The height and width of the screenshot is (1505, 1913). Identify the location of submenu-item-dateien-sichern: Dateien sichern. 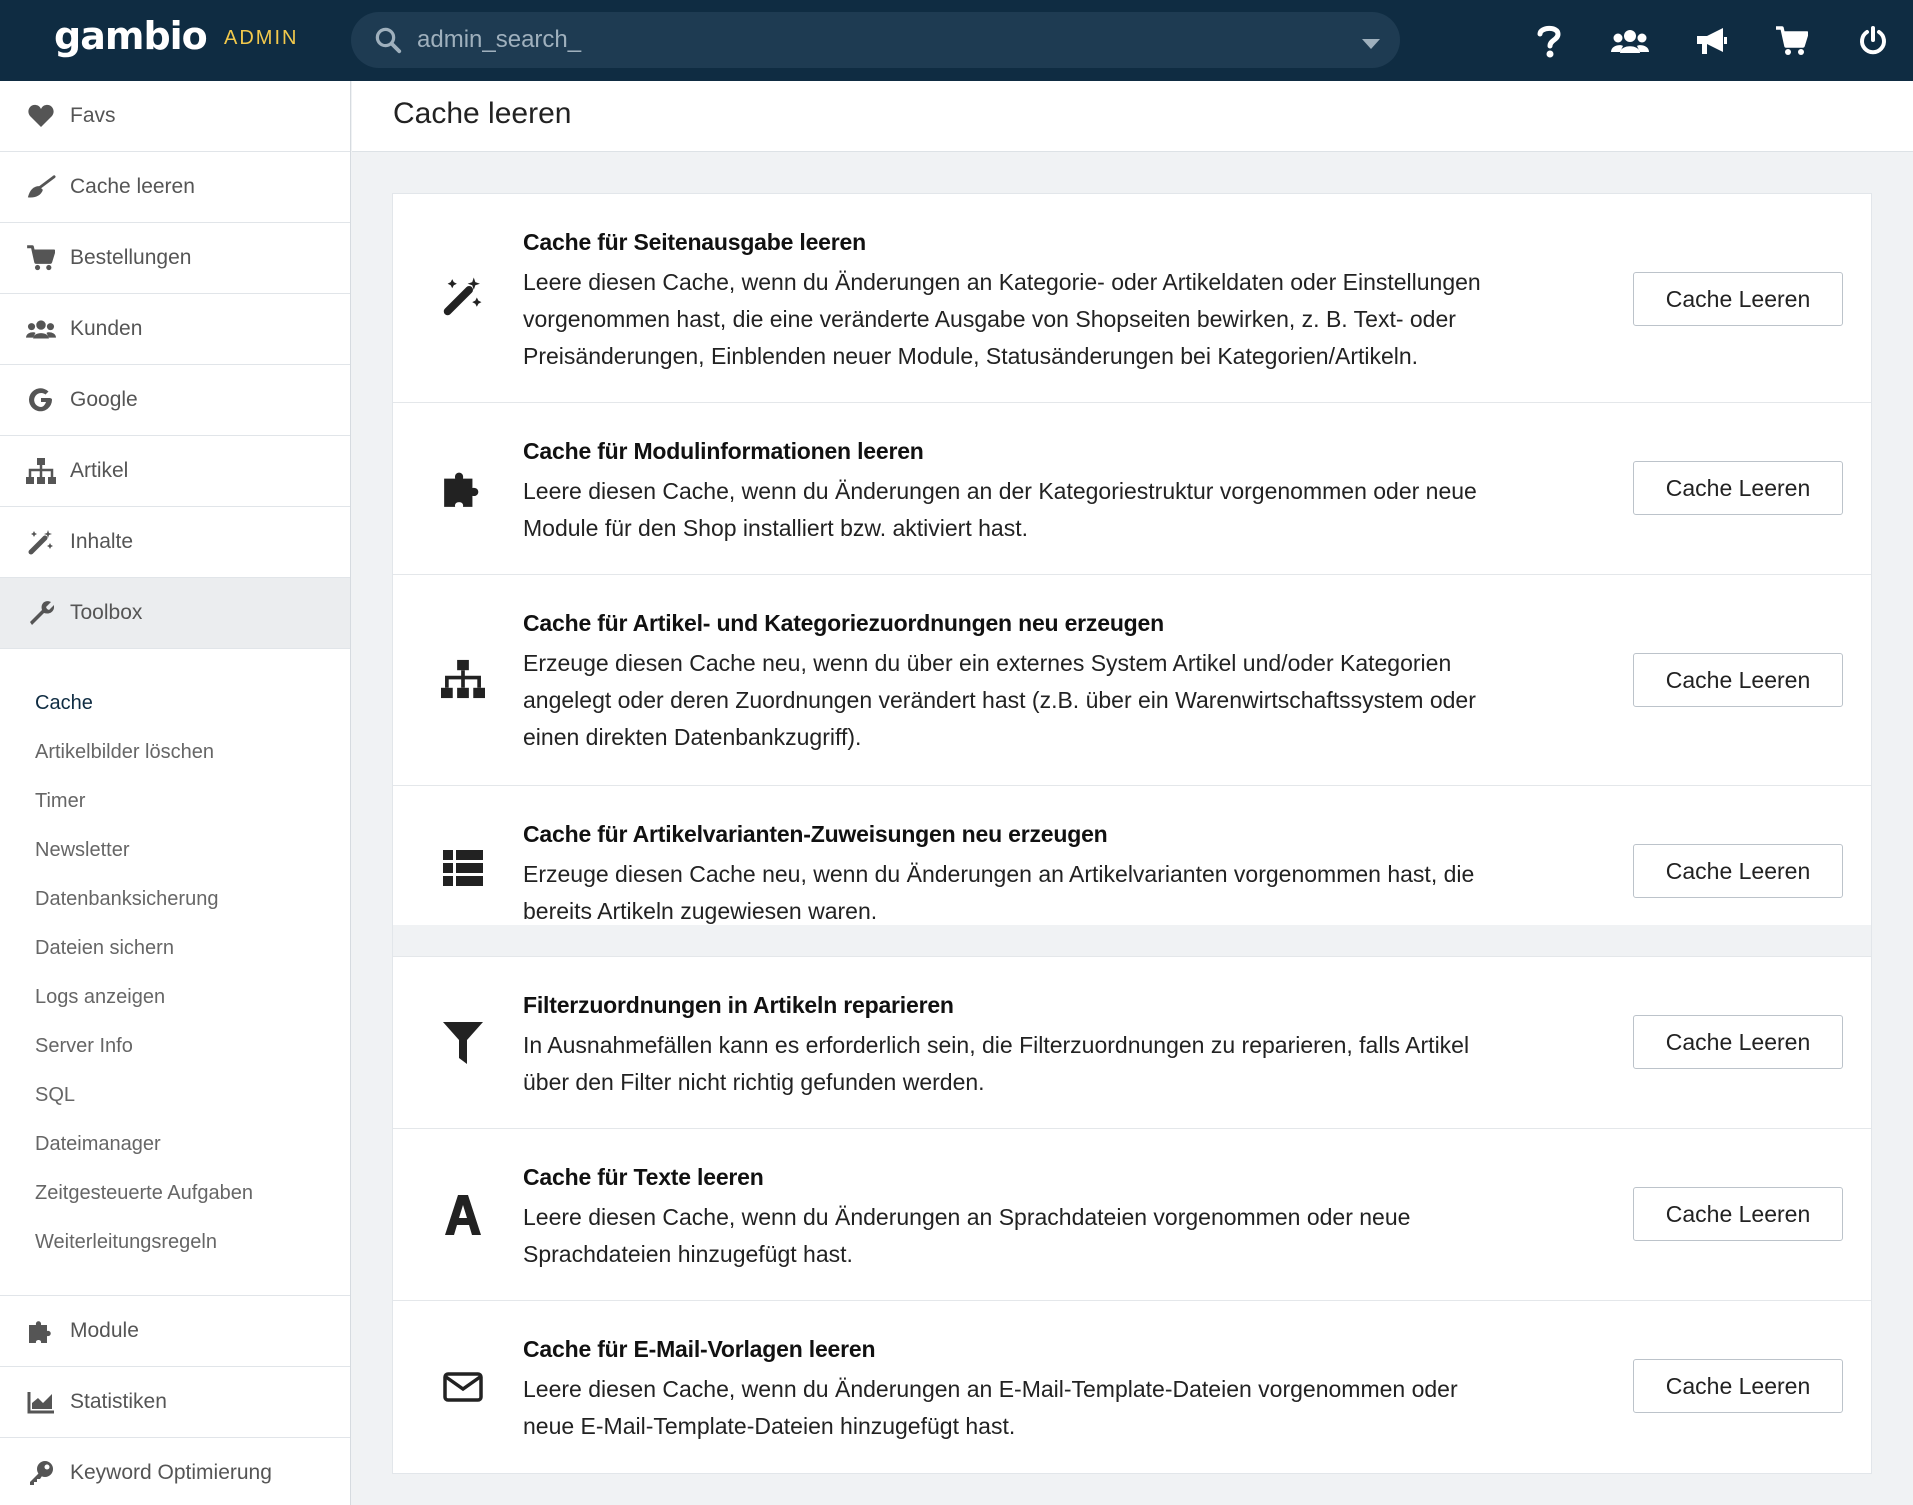
(175, 948).